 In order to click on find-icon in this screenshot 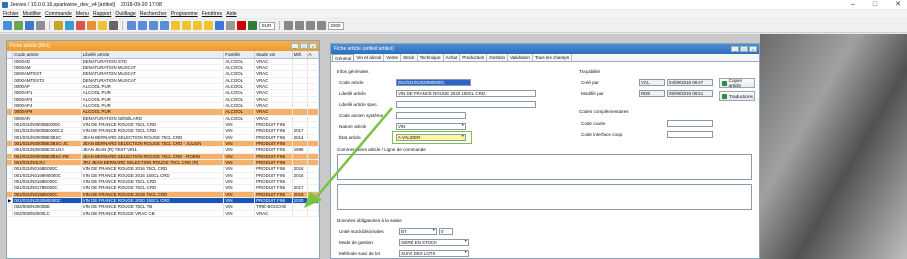, I will do `click(113, 25)`.